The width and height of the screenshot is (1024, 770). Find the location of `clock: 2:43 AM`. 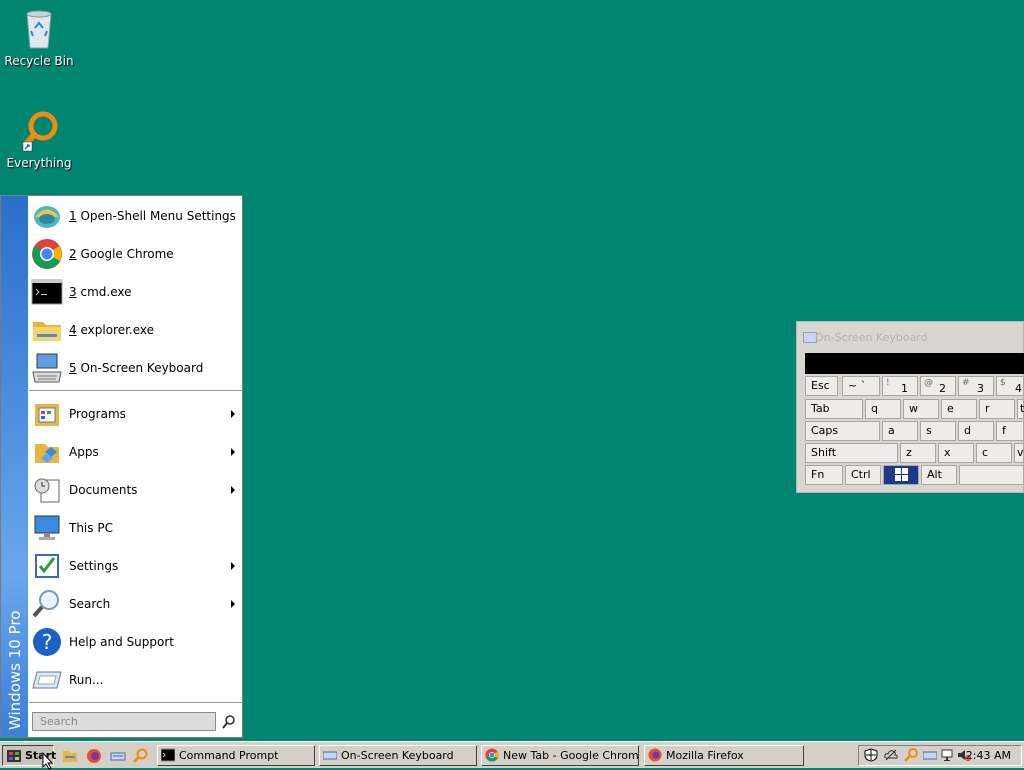

clock: 2:43 AM is located at coordinates (988, 755).